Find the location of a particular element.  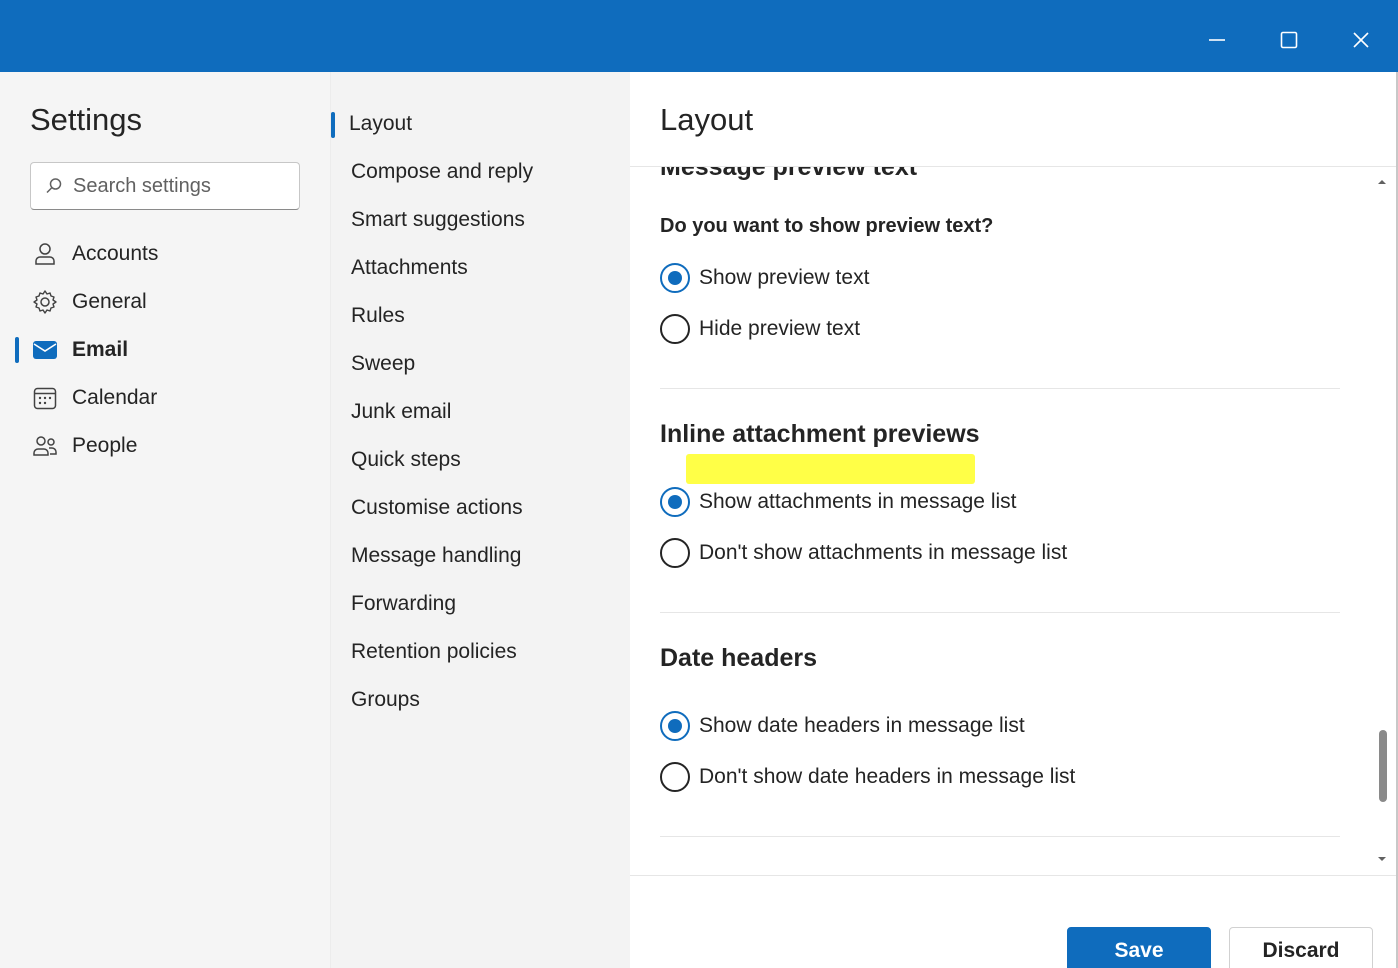

person-icon is located at coordinates (45, 254).